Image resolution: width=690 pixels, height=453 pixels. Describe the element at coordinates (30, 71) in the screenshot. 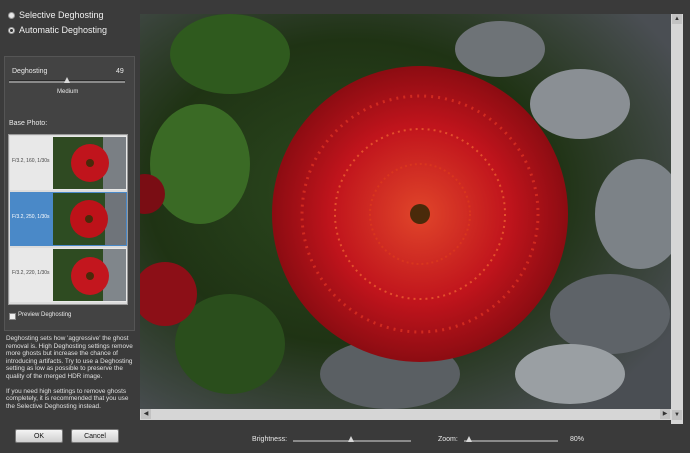

I see `deghosting-label: Deghosting` at that location.